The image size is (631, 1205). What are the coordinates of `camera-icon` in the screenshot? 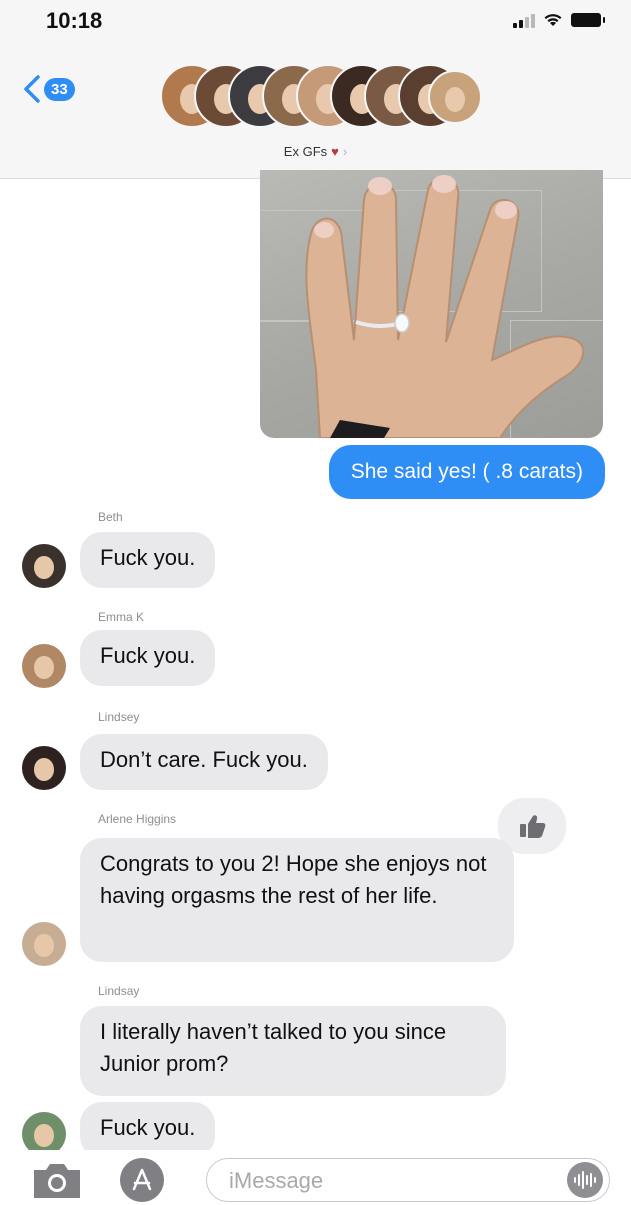 It's located at (57, 1181).